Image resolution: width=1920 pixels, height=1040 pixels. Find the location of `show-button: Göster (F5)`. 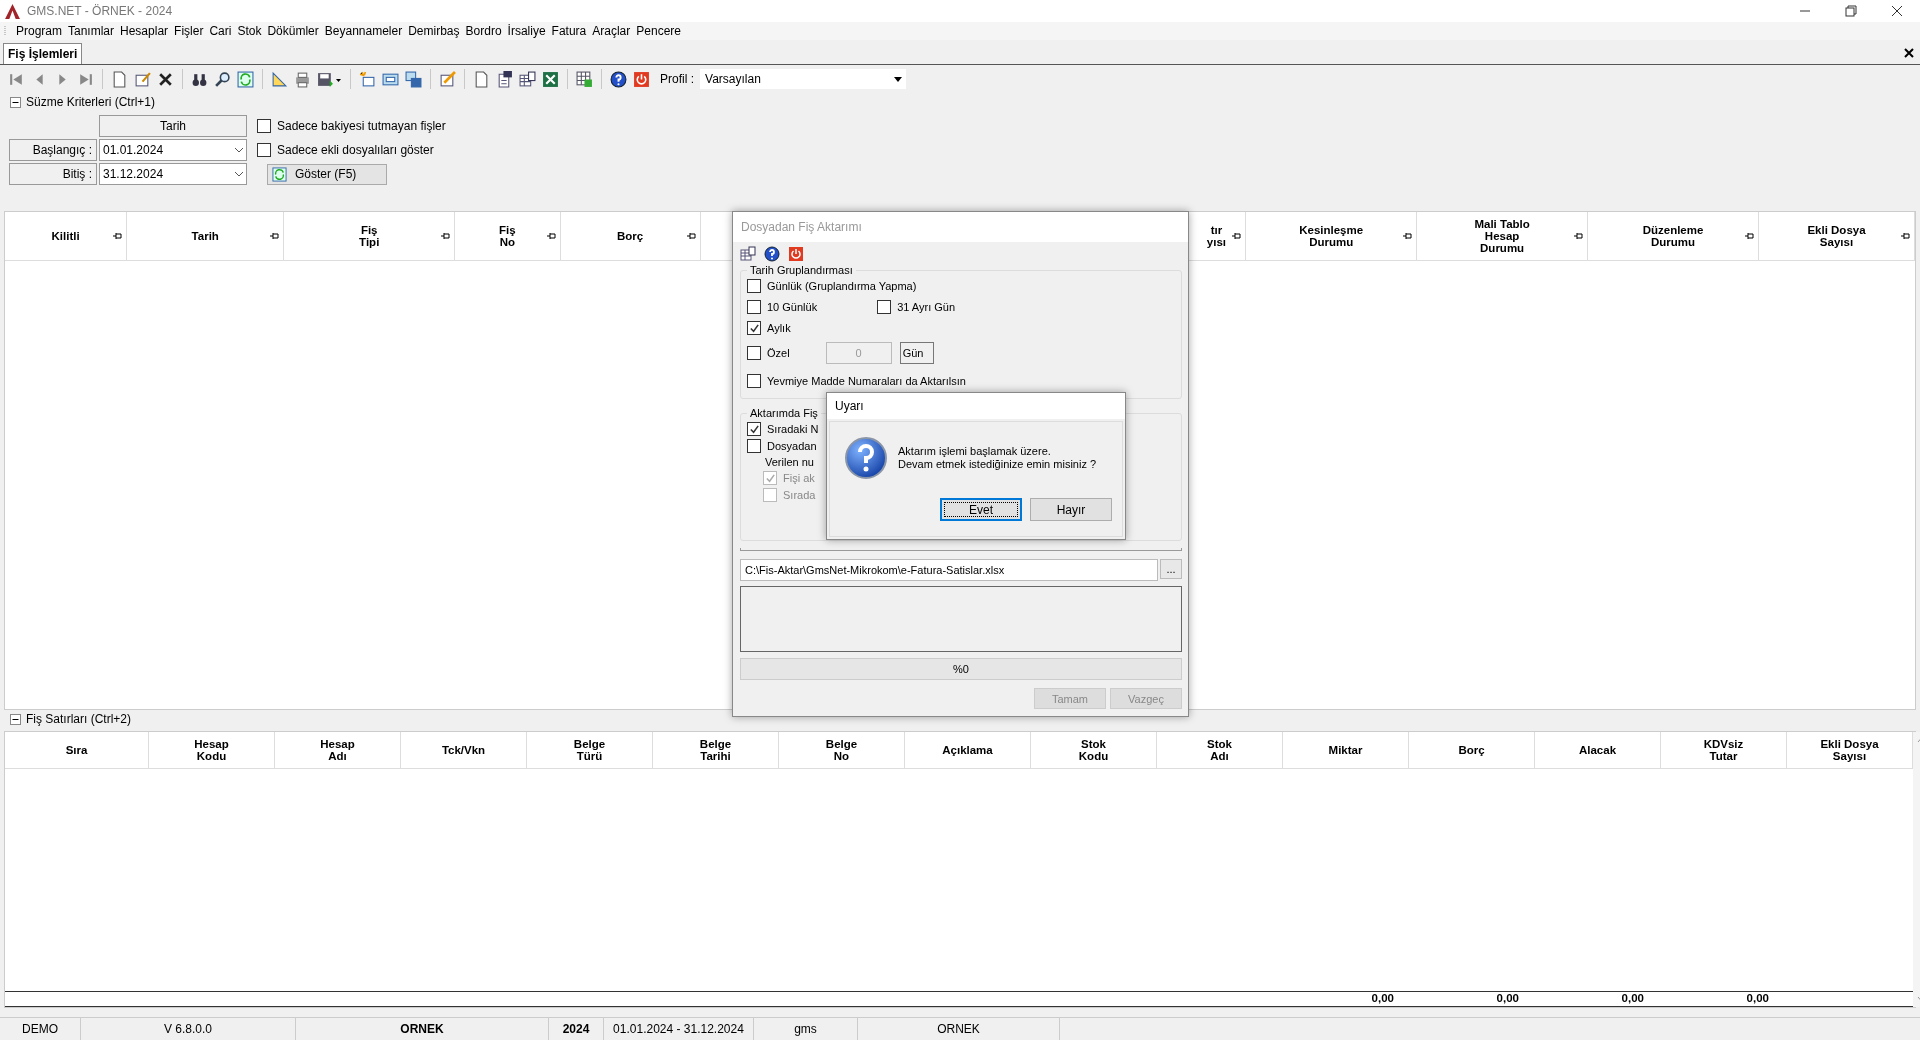

show-button: Göster (F5) is located at coordinates (327, 174).